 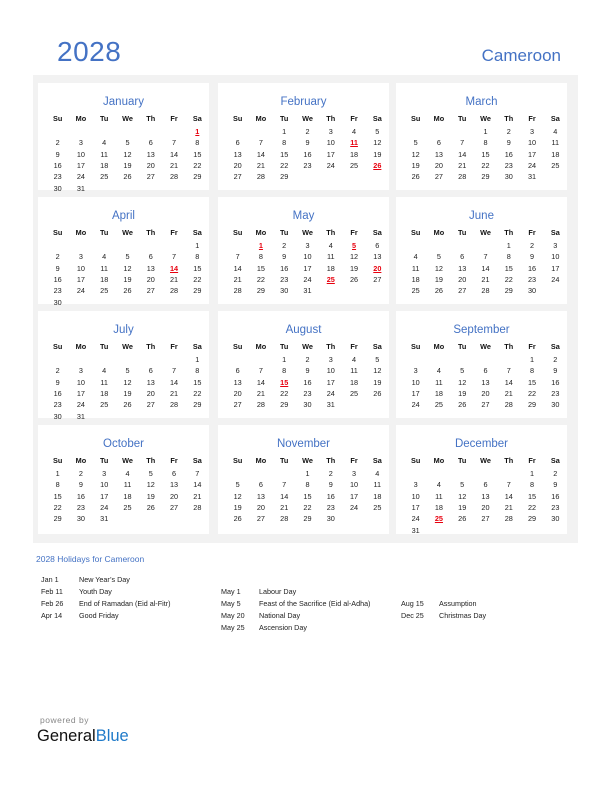 I want to click on holiday-day-cell: 15, so click(x=284, y=383).